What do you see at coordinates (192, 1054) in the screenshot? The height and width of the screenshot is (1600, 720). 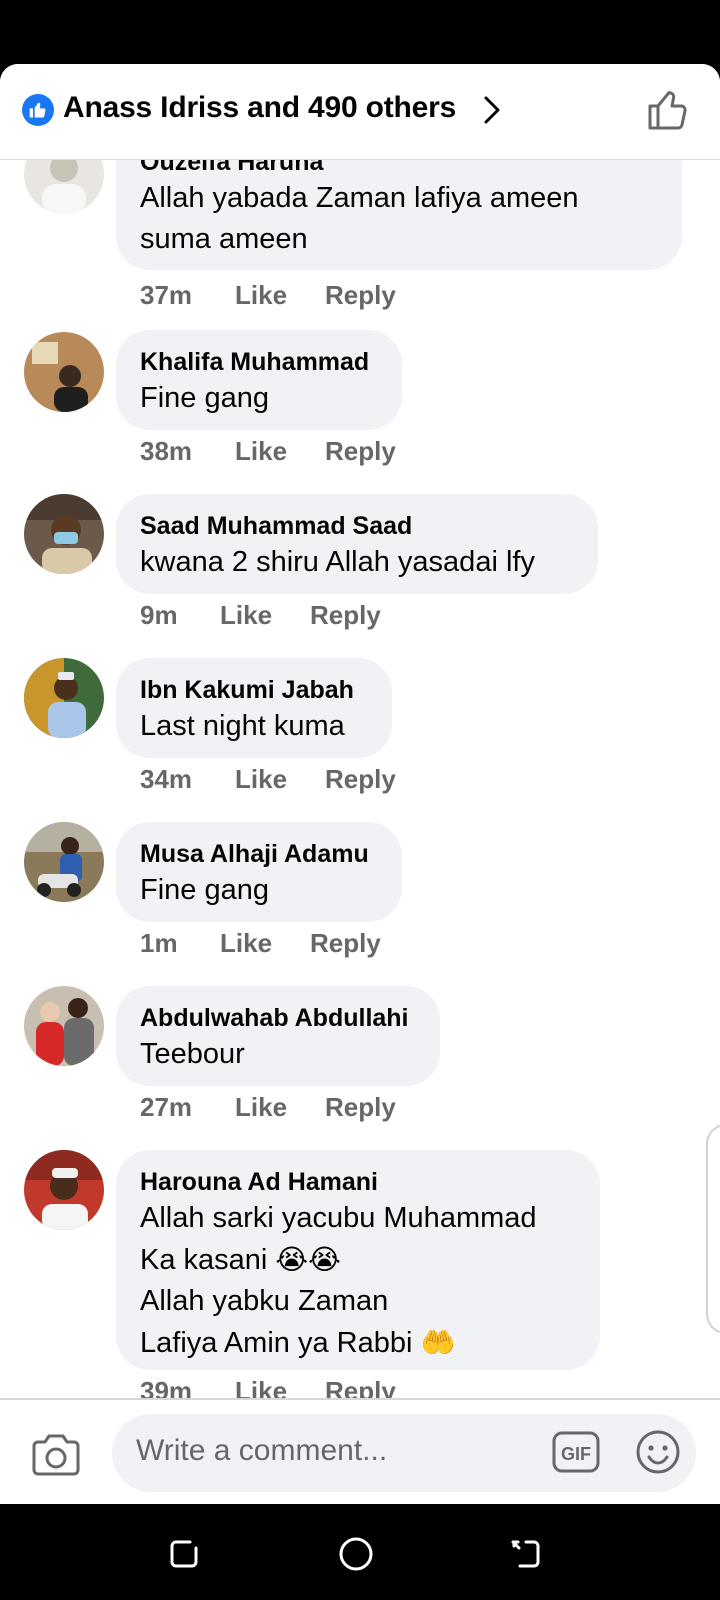 I see `comment-text: Teebour` at bounding box center [192, 1054].